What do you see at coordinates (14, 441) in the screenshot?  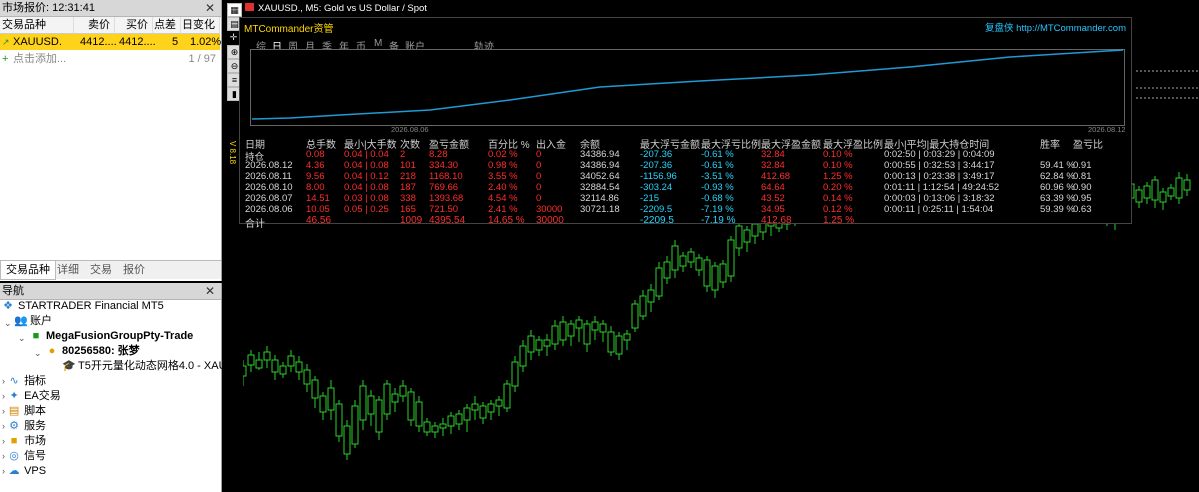 I see `market-icon: ■` at bounding box center [14, 441].